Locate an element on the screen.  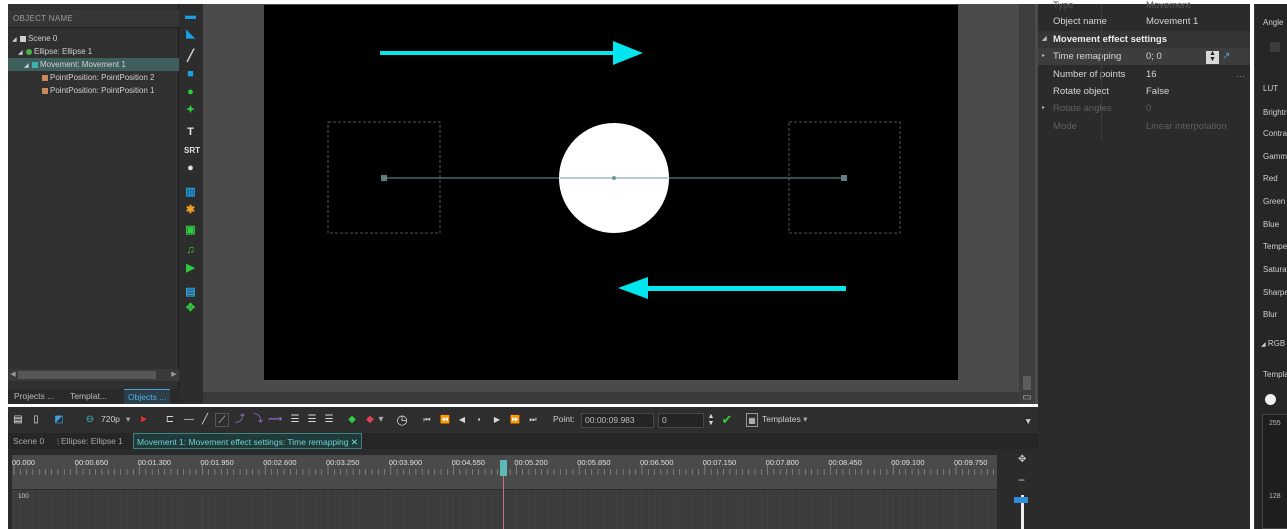
go-to-end-icon: ⏭ is located at coordinates (533, 420).